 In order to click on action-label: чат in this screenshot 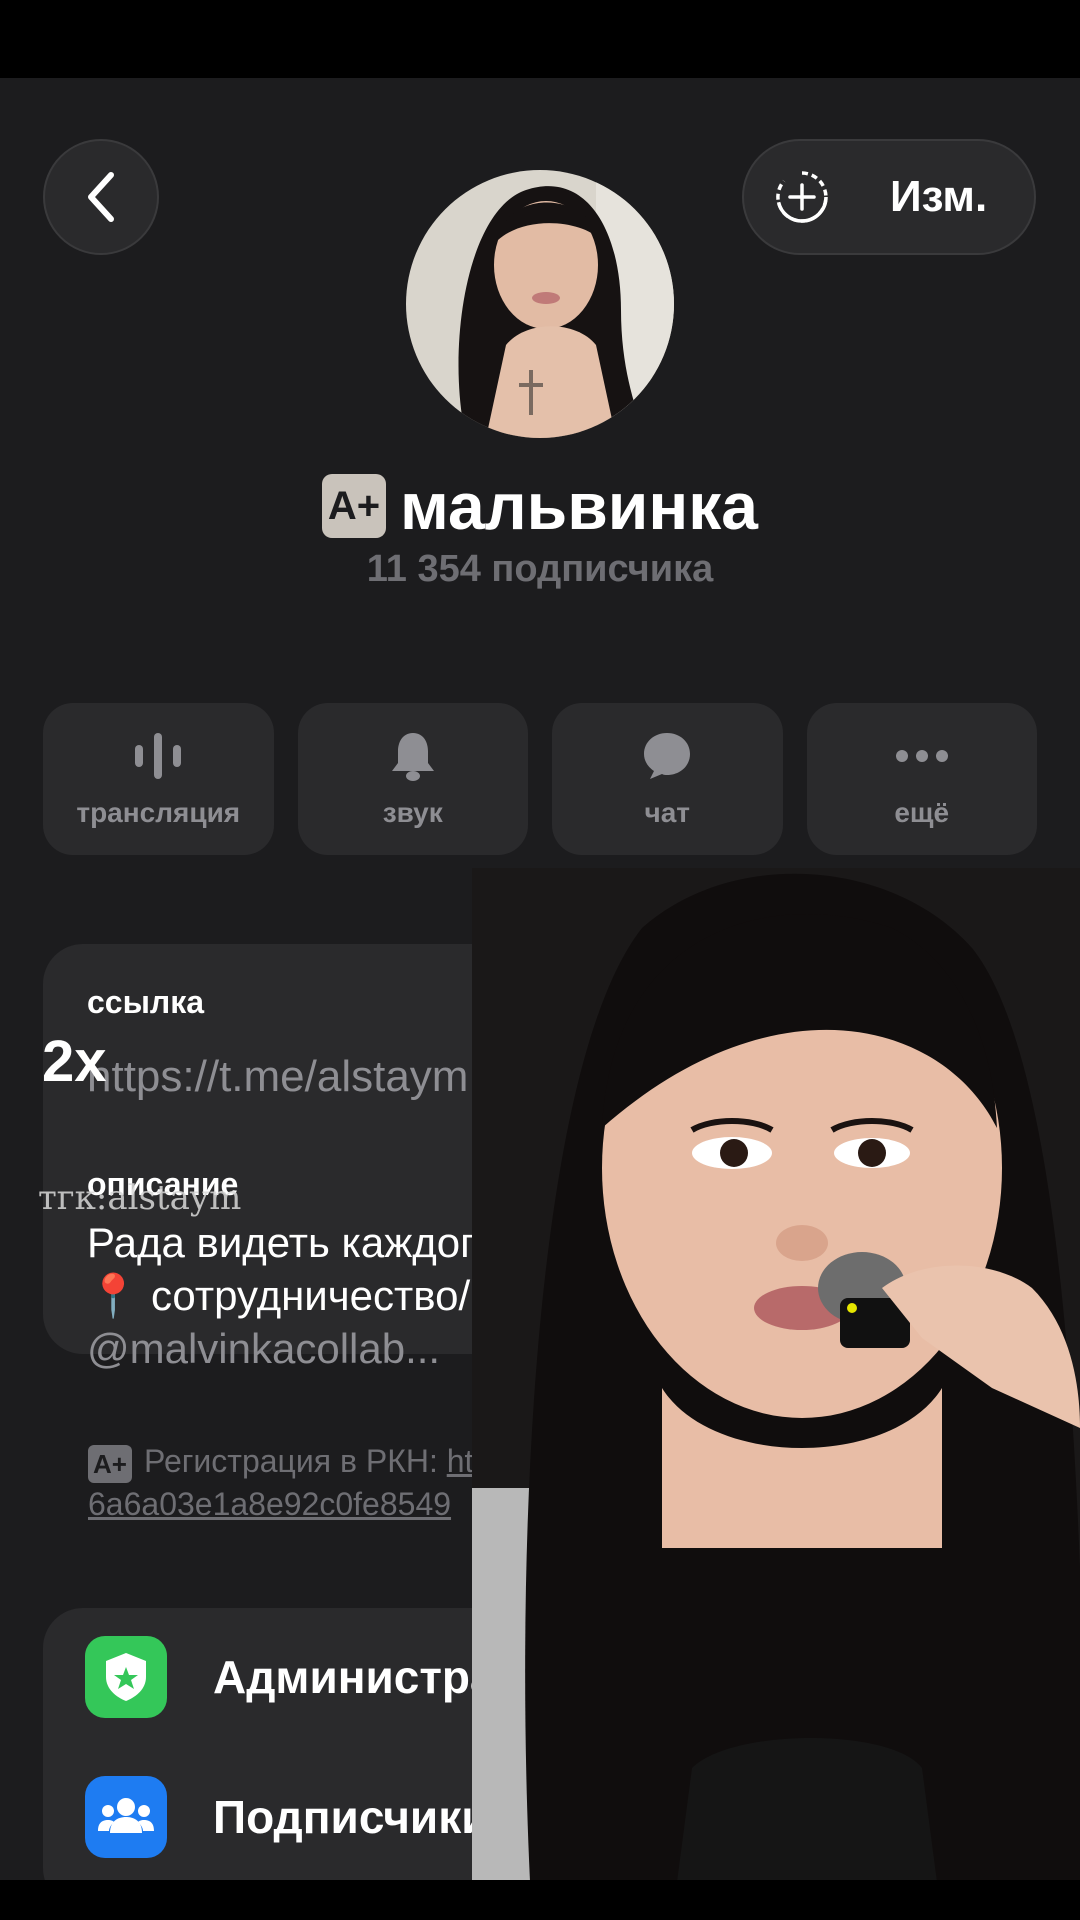, I will do `click(667, 812)`.